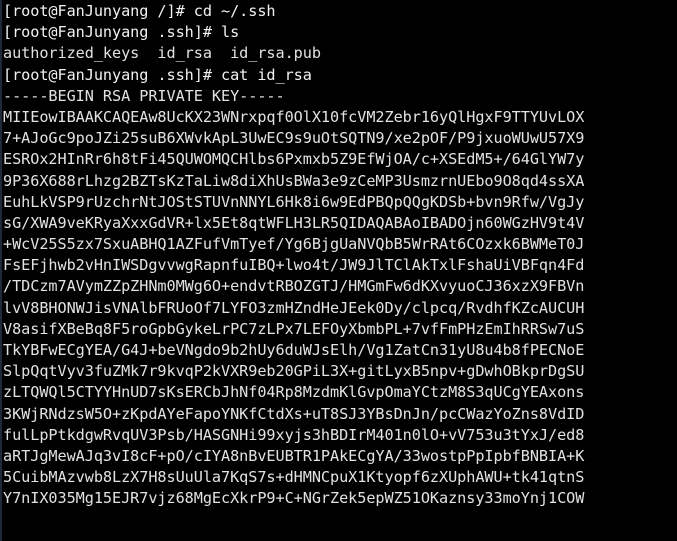 This screenshot has width=677, height=541. Describe the element at coordinates (144, 95) in the screenshot. I see `terminal-line: -----BEGIN RSA PRIVATE KEY-----` at that location.